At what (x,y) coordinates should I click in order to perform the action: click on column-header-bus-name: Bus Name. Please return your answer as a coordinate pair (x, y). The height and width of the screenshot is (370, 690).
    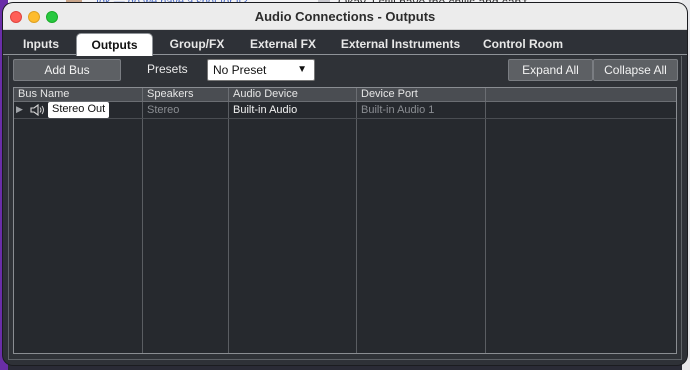
    Looking at the image, I should click on (78, 95).